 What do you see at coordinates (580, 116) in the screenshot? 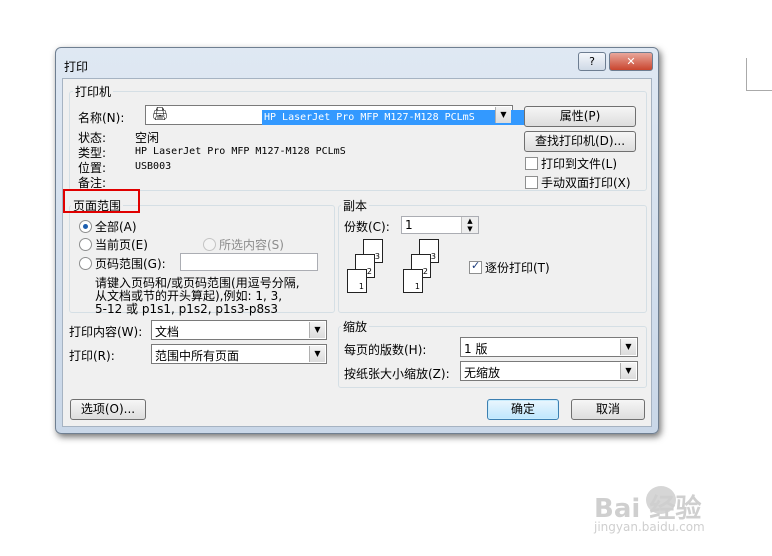
I see `printer-properties-button: 属性(P)` at bounding box center [580, 116].